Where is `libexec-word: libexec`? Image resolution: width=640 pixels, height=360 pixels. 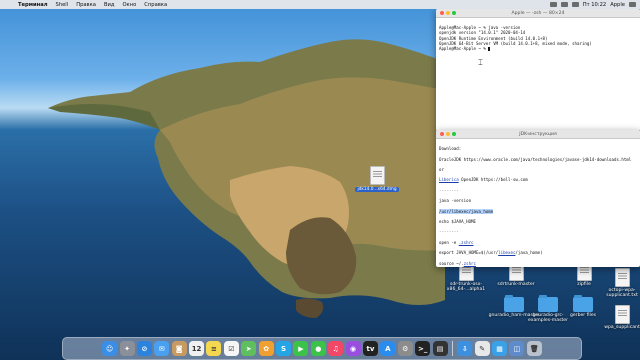 libexec-word: libexec is located at coordinates (506, 252).